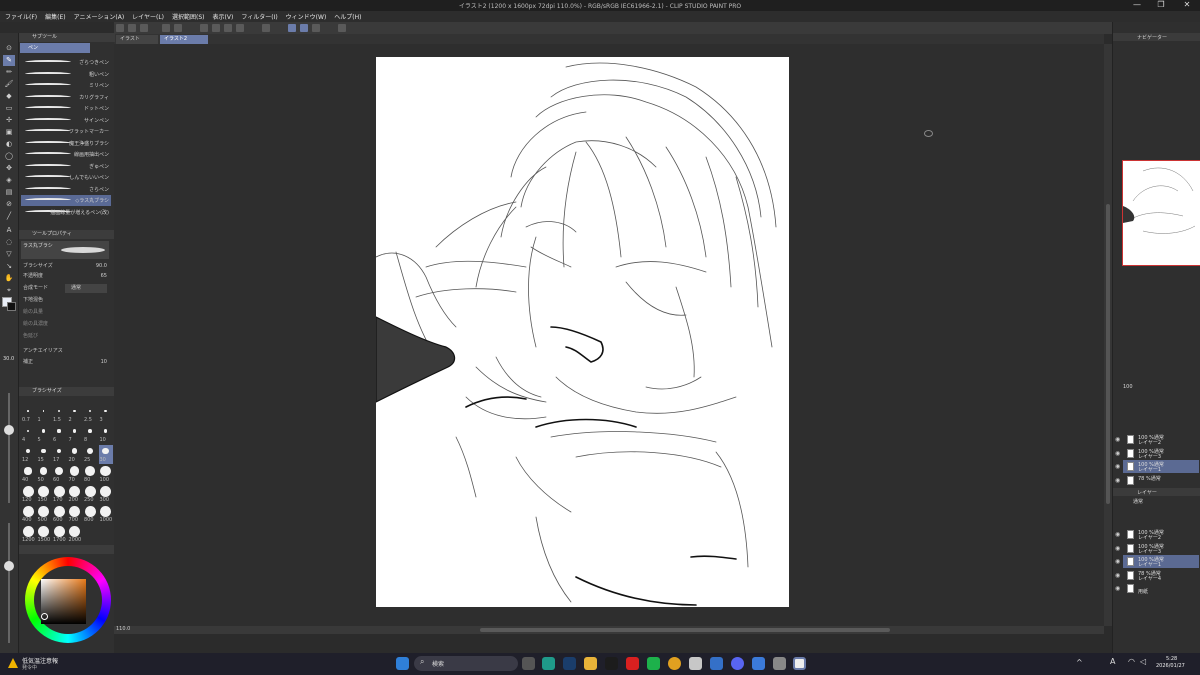  I want to click on layer-opacity-readout: 100, so click(1128, 387).